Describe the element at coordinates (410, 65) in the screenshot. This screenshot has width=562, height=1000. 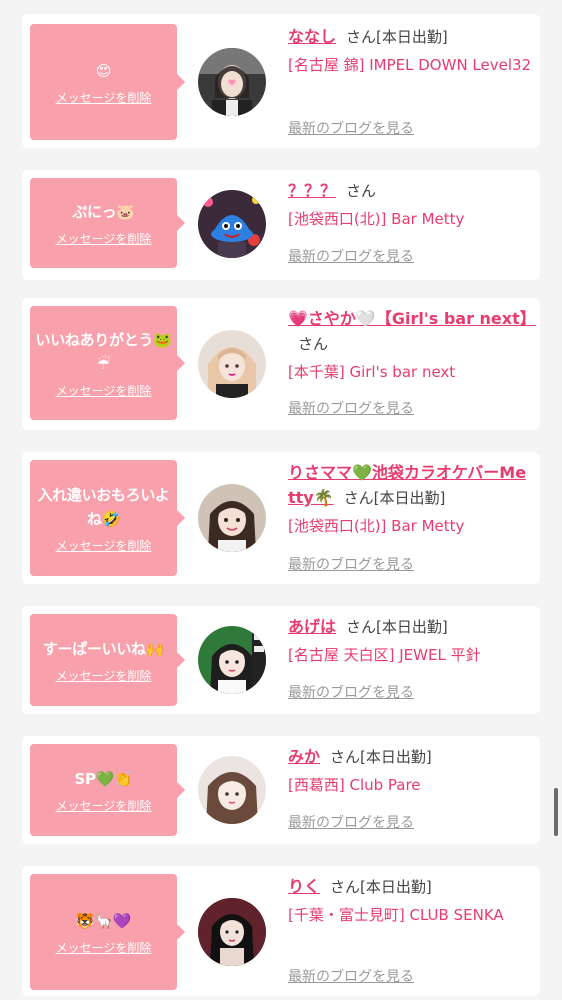
I see `shop-name: [名古屋 錦] IMPEL DOWN Level32` at that location.